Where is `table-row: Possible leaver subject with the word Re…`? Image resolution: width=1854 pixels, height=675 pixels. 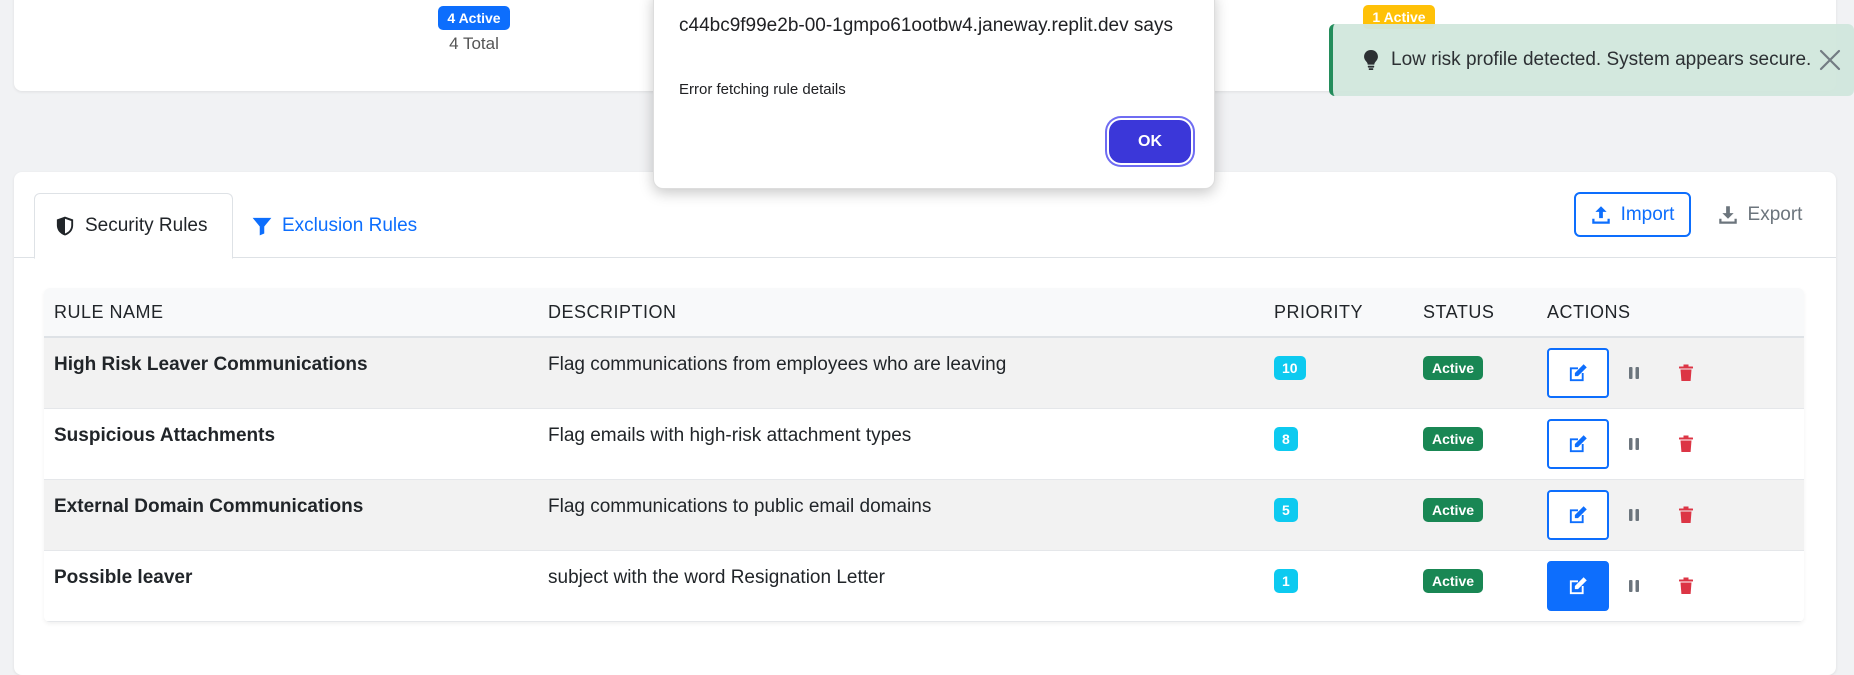
table-row: Possible leaver subject with the word Re… is located at coordinates (924, 586).